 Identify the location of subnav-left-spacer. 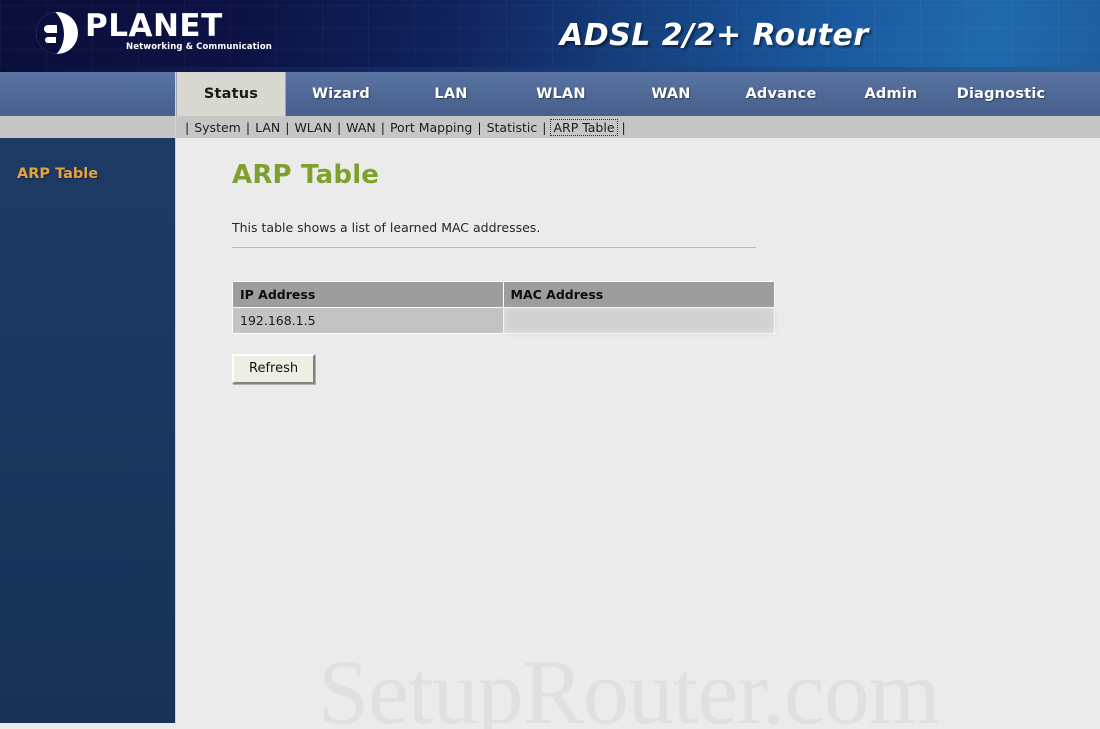
(88, 127).